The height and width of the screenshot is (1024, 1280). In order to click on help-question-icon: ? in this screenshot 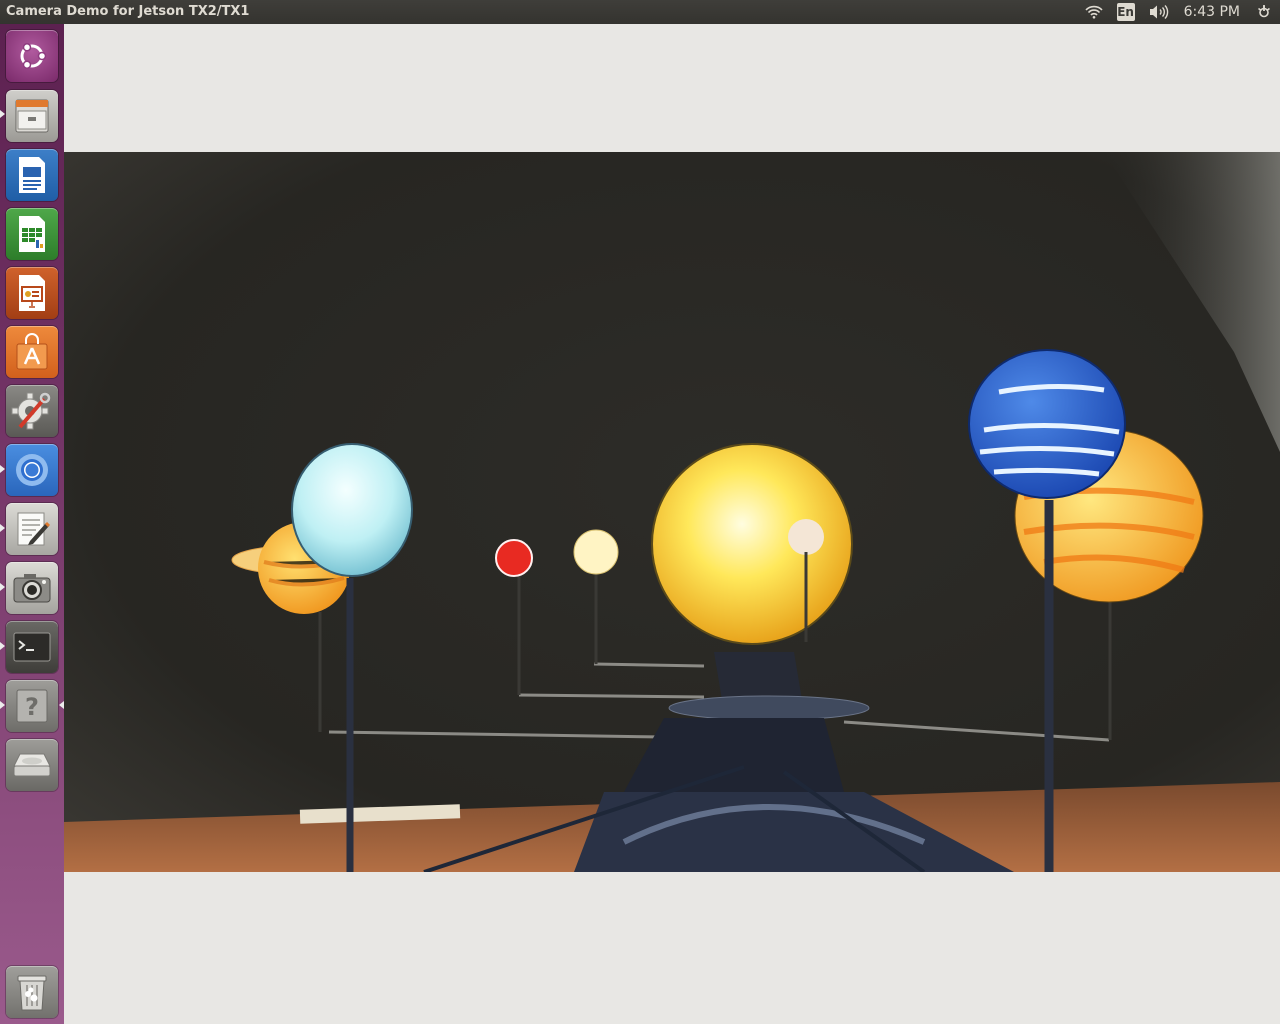, I will do `click(32, 706)`.